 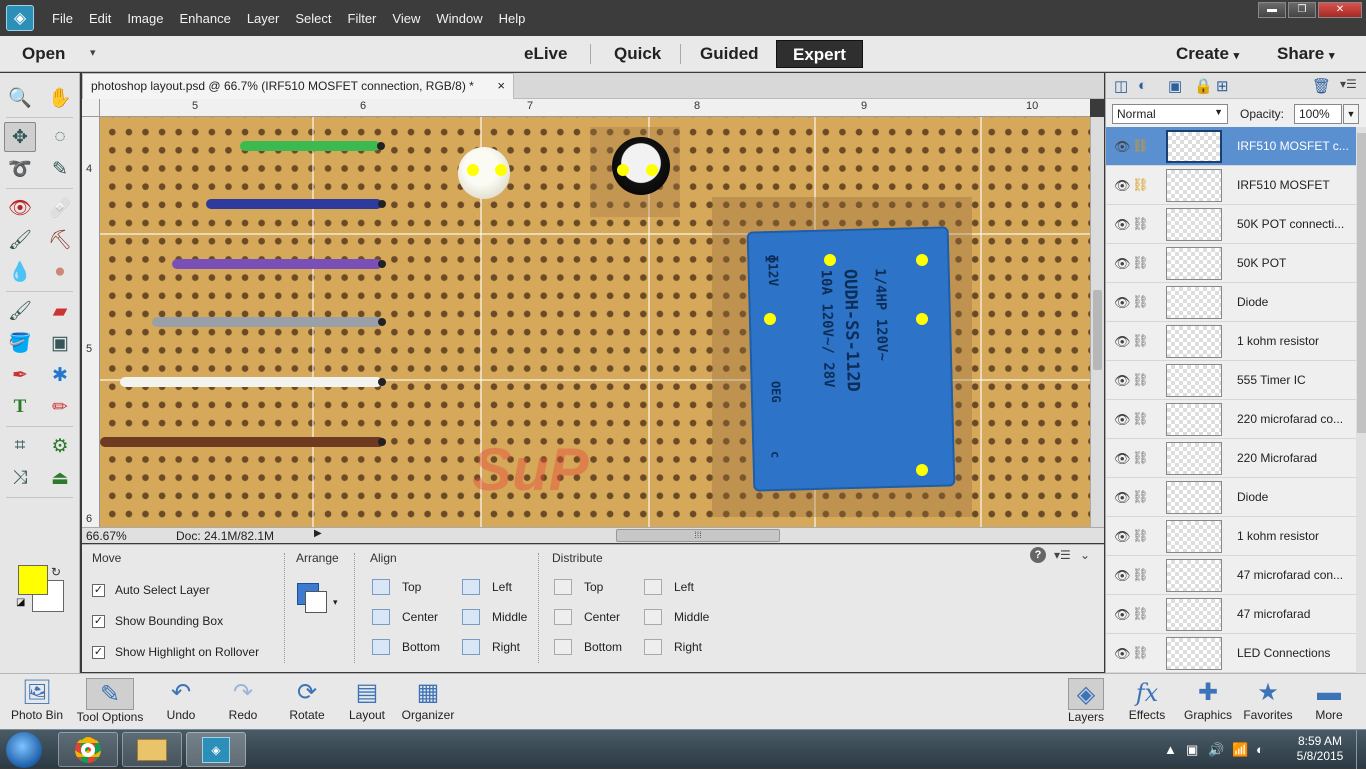 What do you see at coordinates (60, 407) in the screenshot?
I see `pencil-tool-icon: ✏` at bounding box center [60, 407].